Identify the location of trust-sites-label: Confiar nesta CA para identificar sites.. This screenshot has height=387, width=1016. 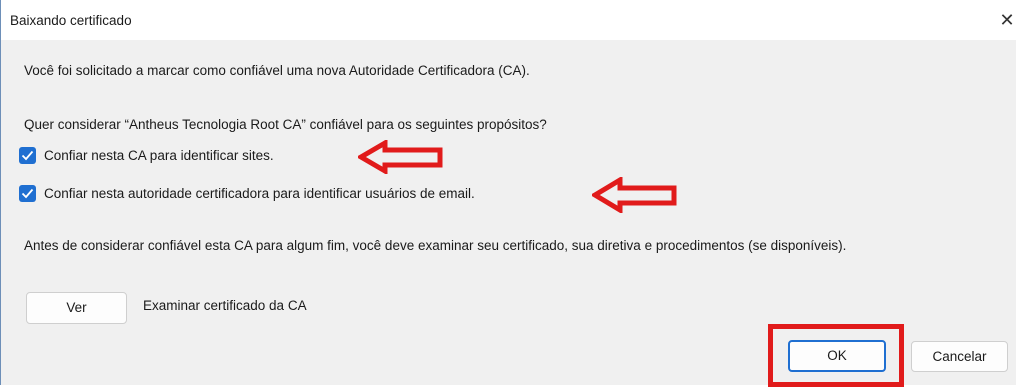
(159, 155).